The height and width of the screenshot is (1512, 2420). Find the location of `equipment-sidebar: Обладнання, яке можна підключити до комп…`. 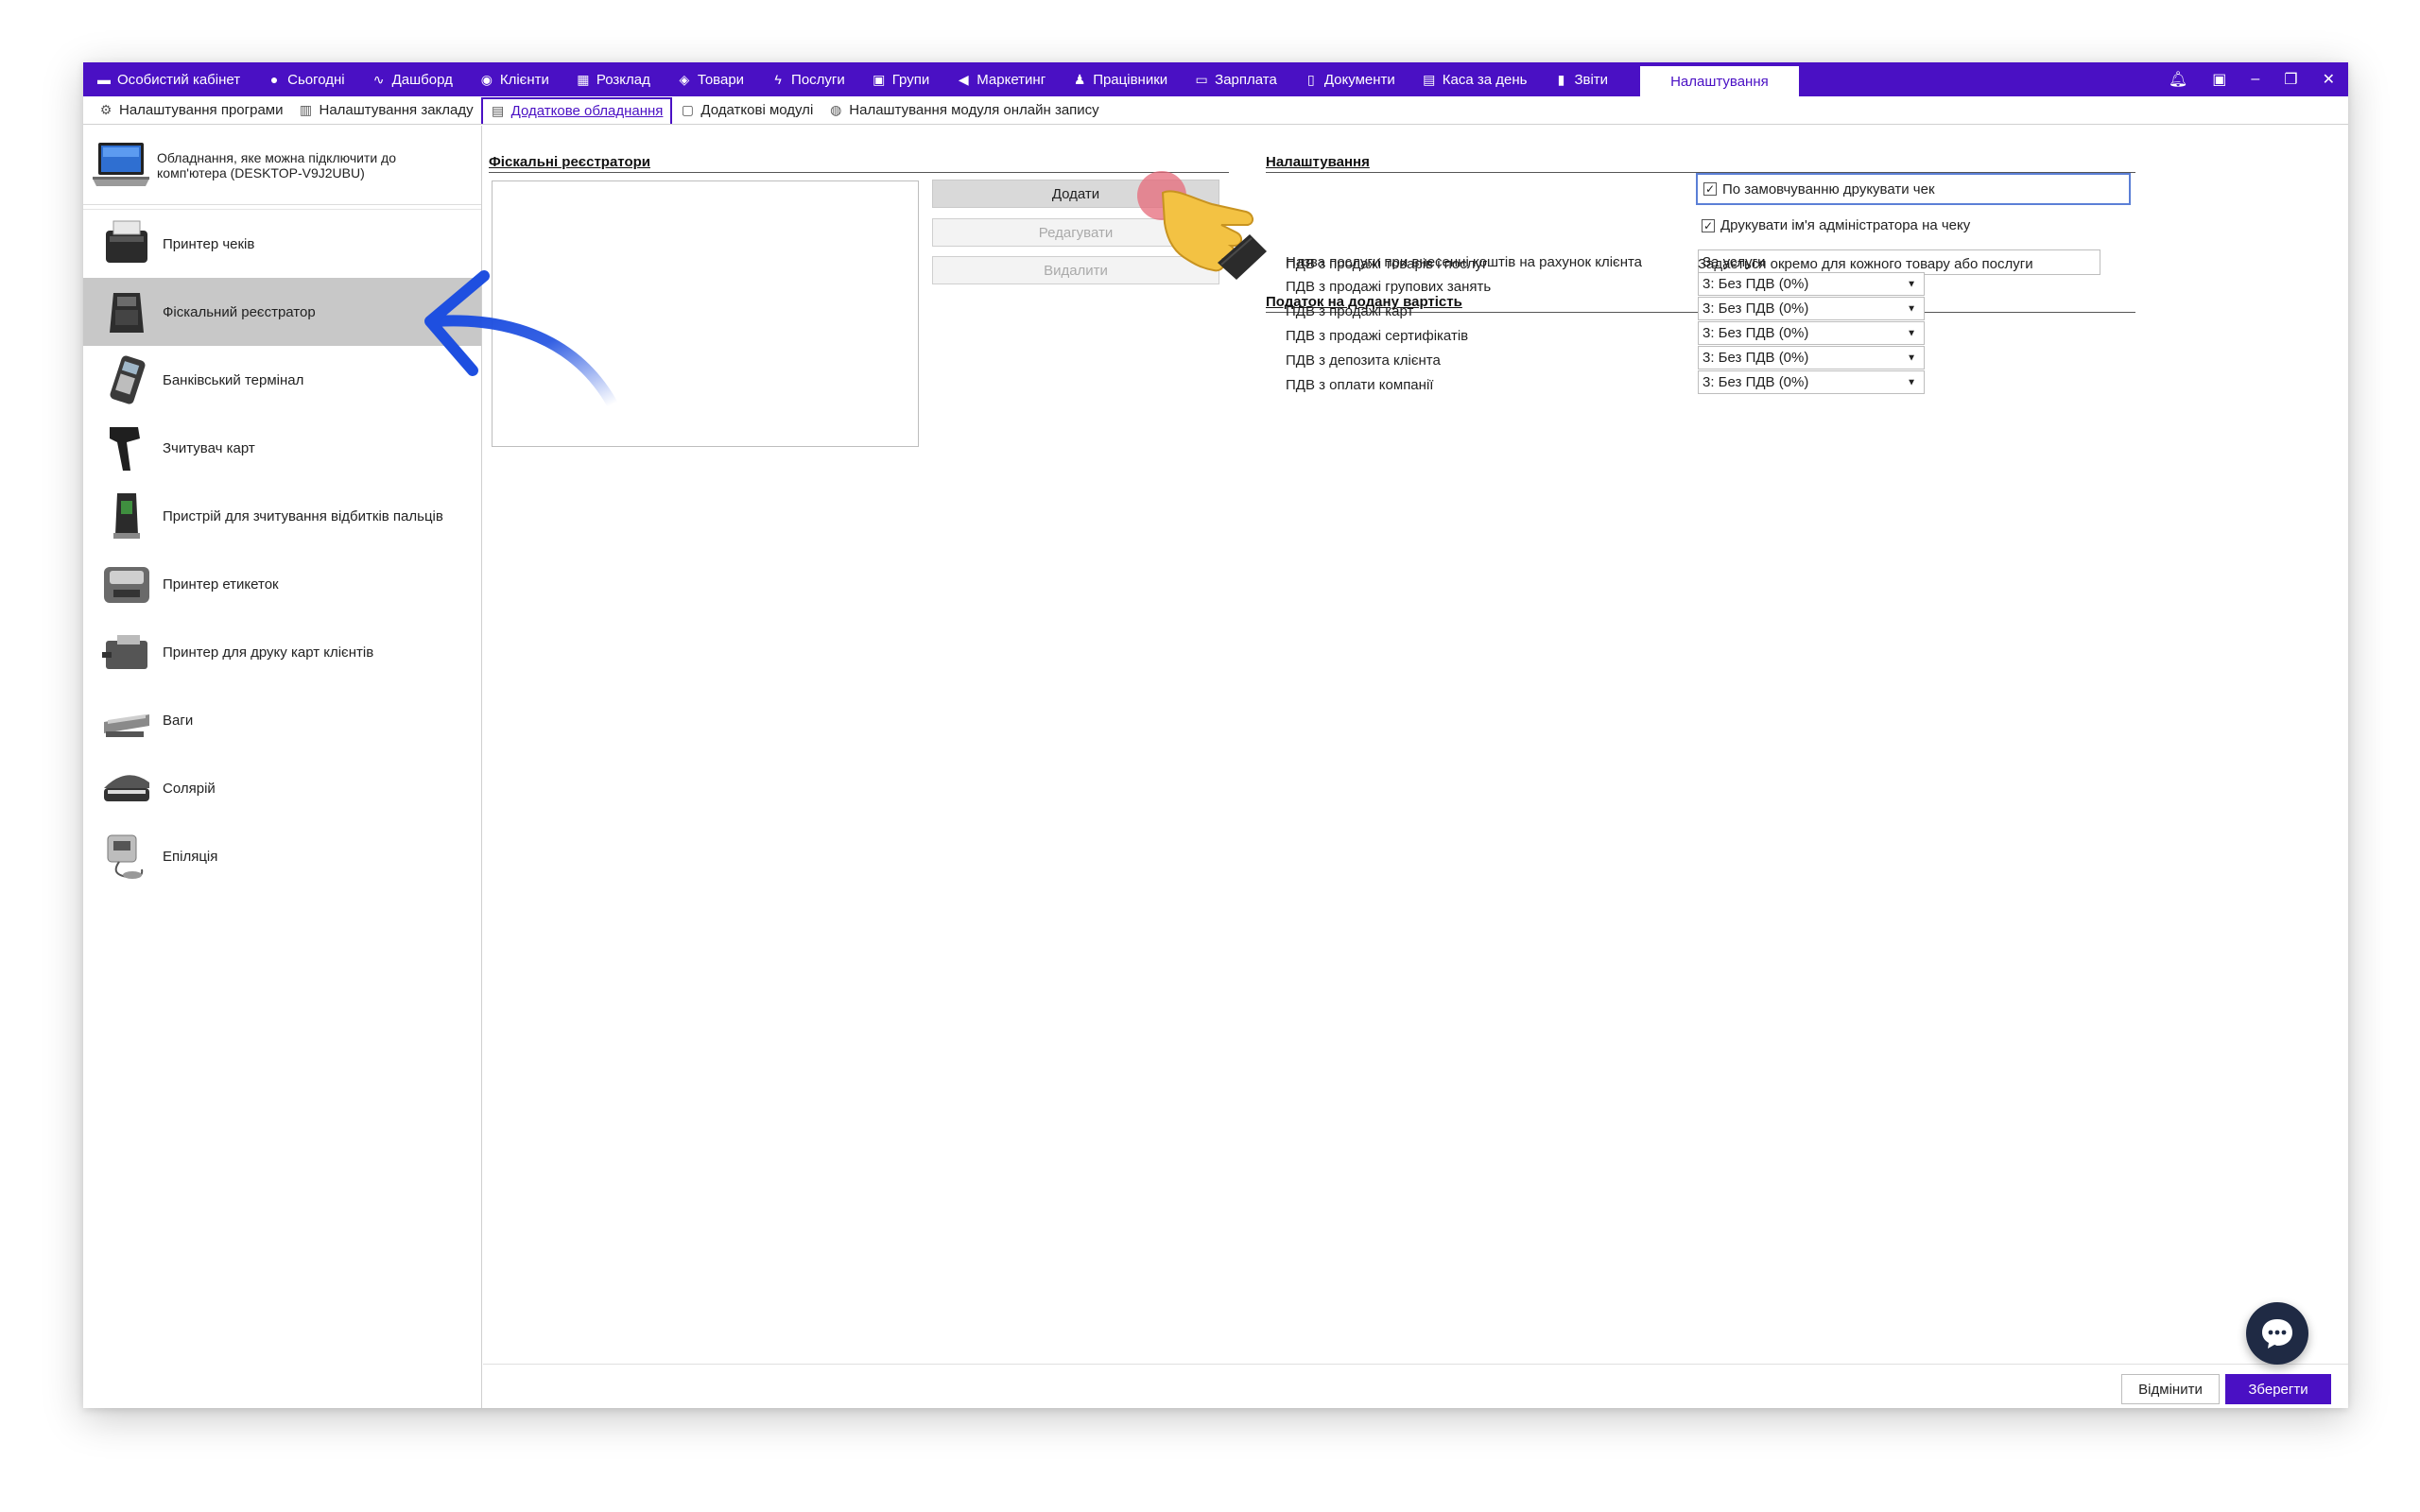

equipment-sidebar: Обладнання, яке можна підключити до комп… is located at coordinates (282, 767).